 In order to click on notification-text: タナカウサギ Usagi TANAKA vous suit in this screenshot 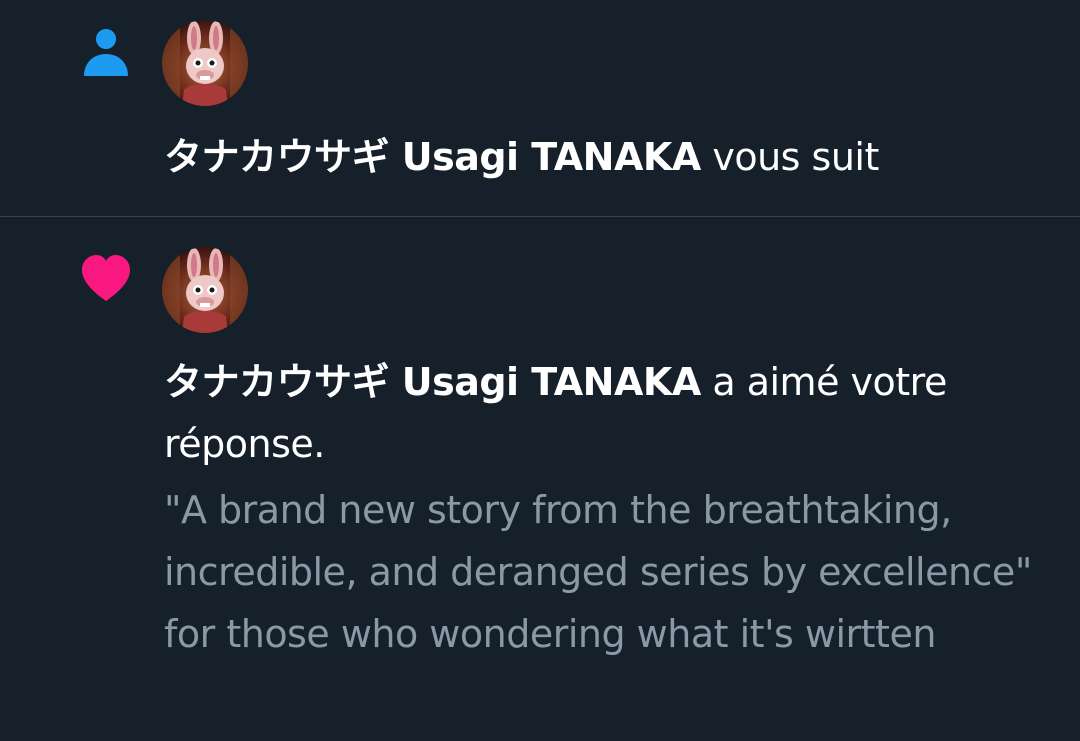, I will do `click(609, 157)`.